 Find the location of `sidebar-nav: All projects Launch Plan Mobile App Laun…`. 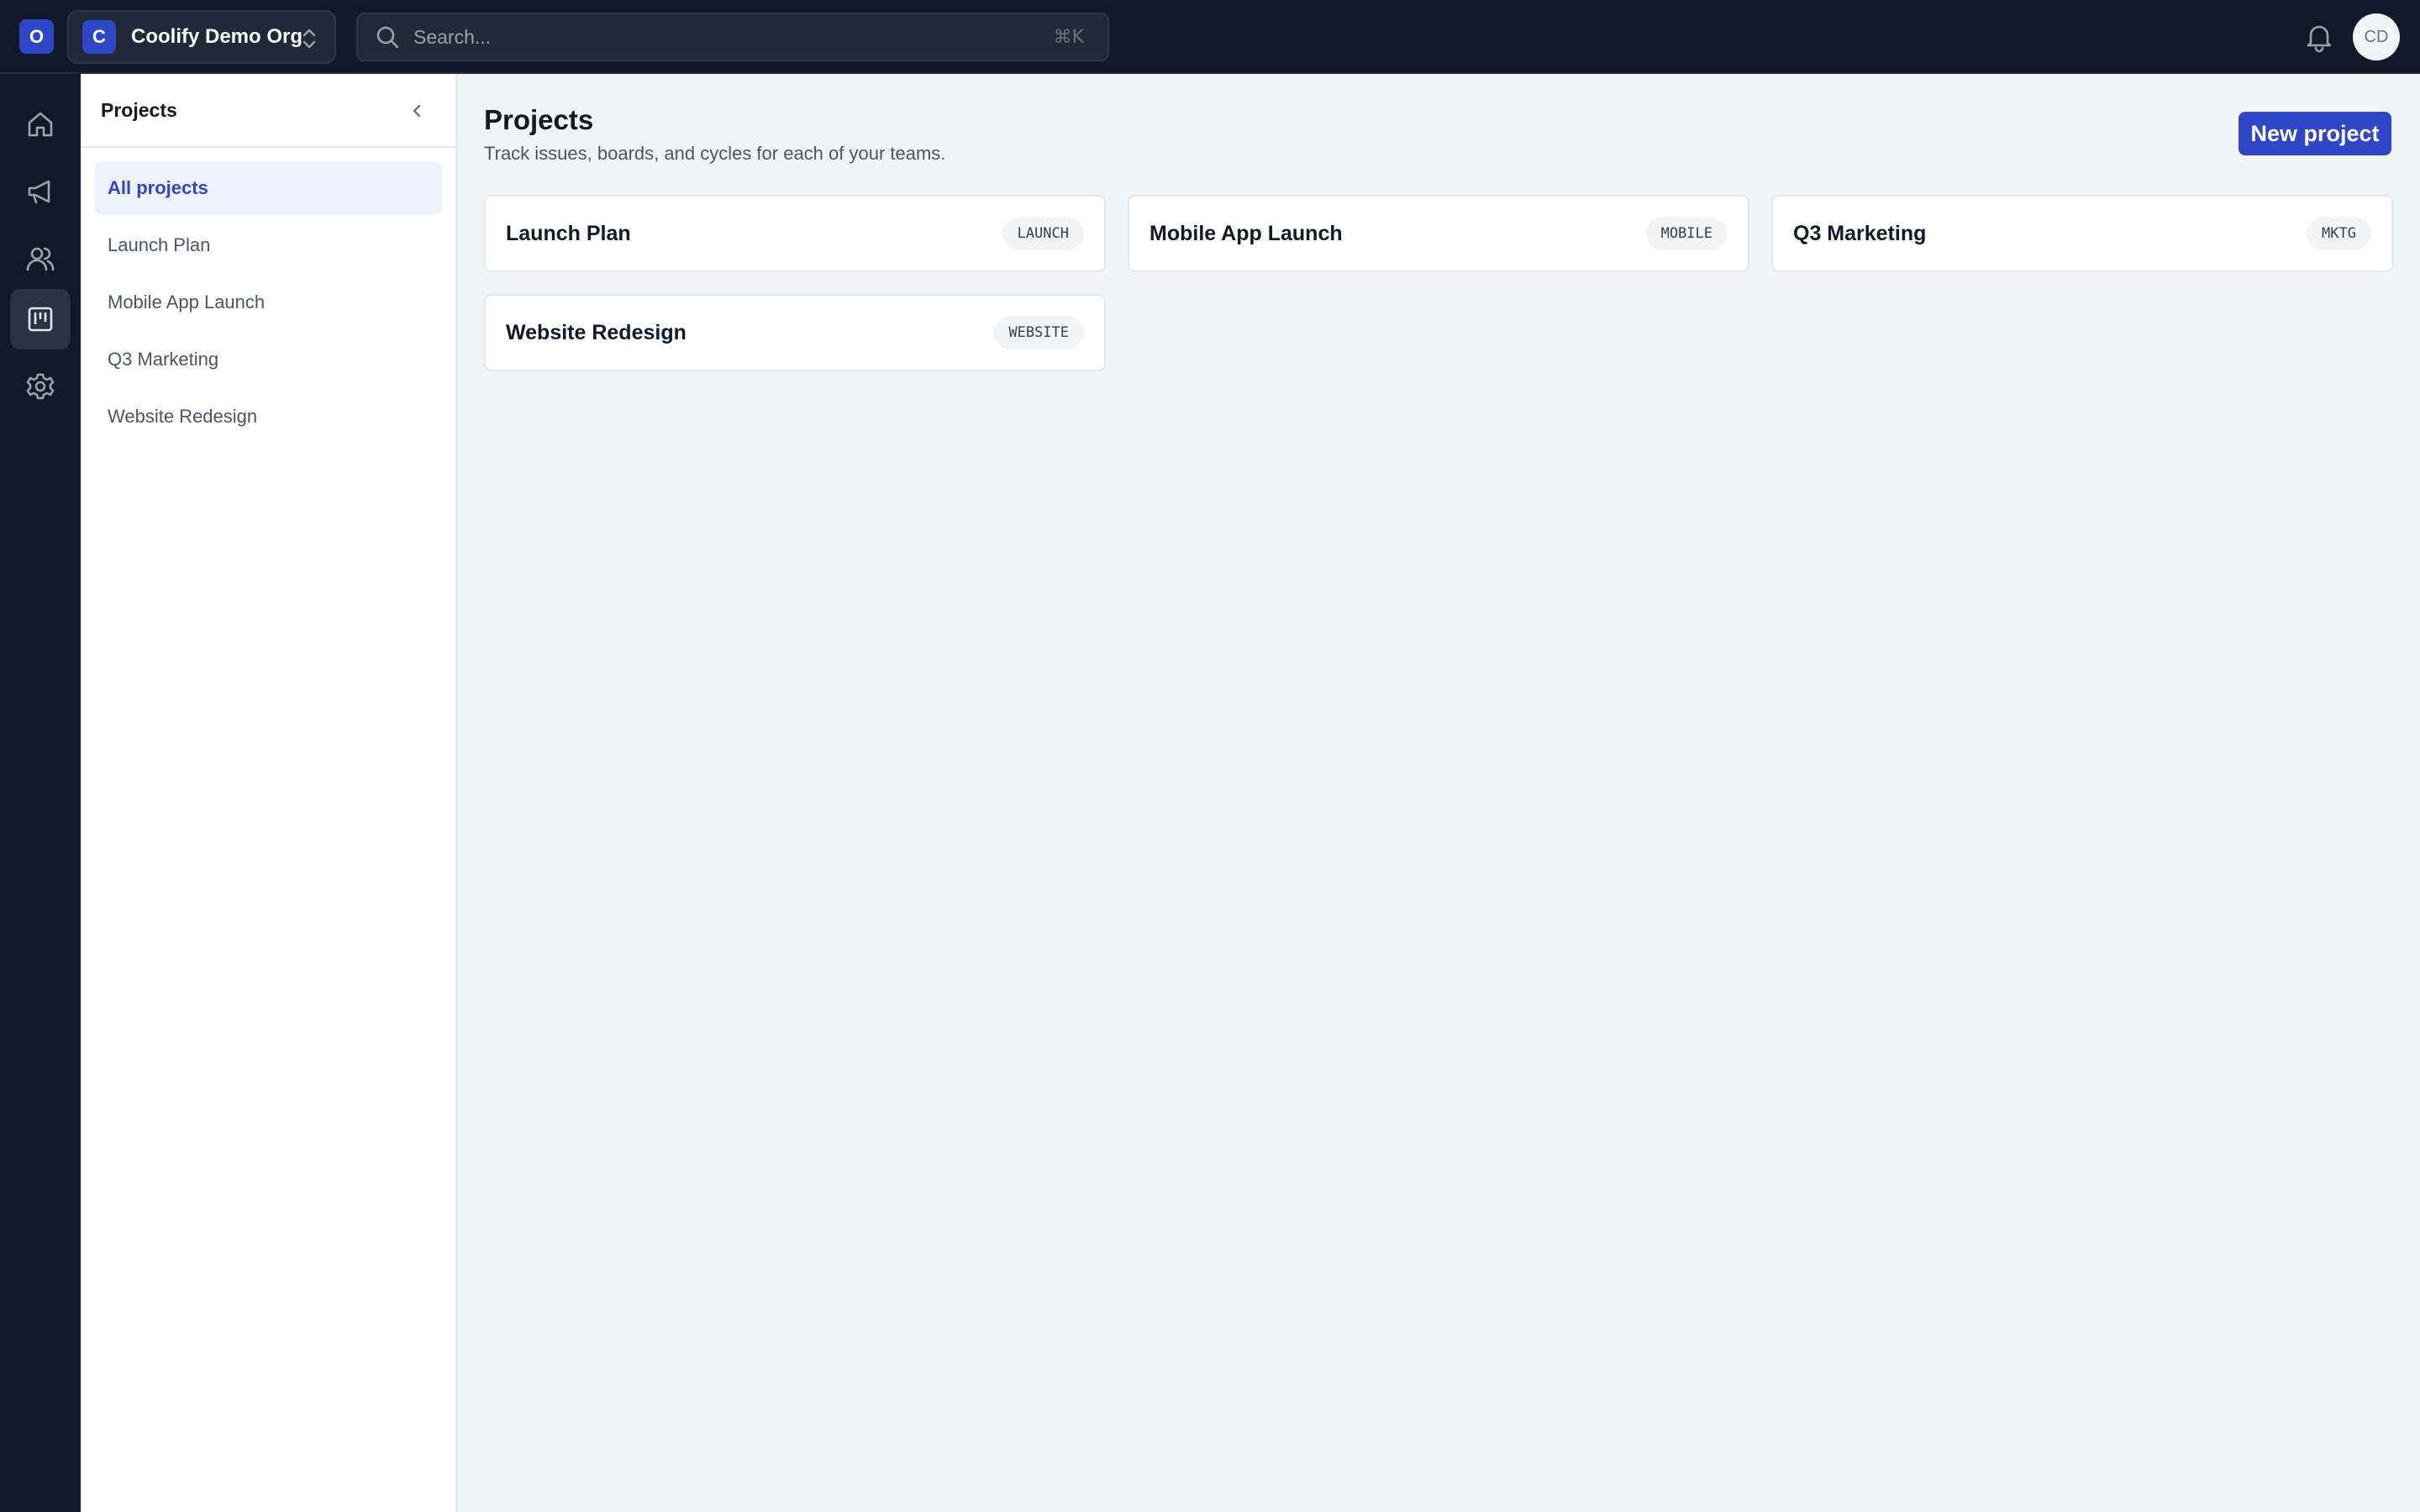

sidebar-nav: All projects Launch Plan Mobile App Laun… is located at coordinates (268, 304).